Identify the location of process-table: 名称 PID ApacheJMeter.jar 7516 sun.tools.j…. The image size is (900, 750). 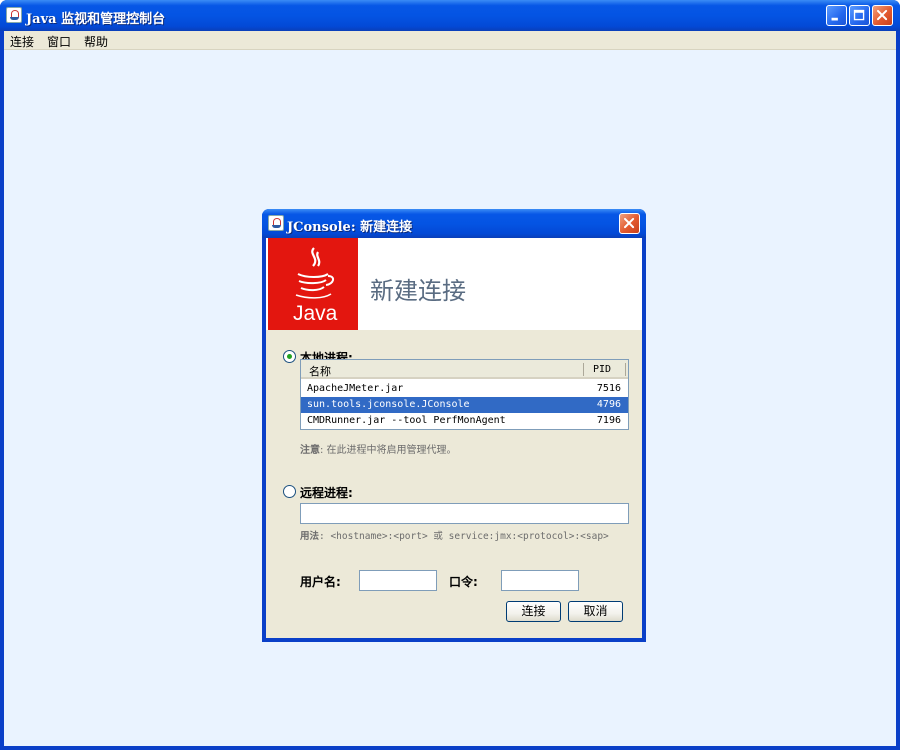
(464, 394).